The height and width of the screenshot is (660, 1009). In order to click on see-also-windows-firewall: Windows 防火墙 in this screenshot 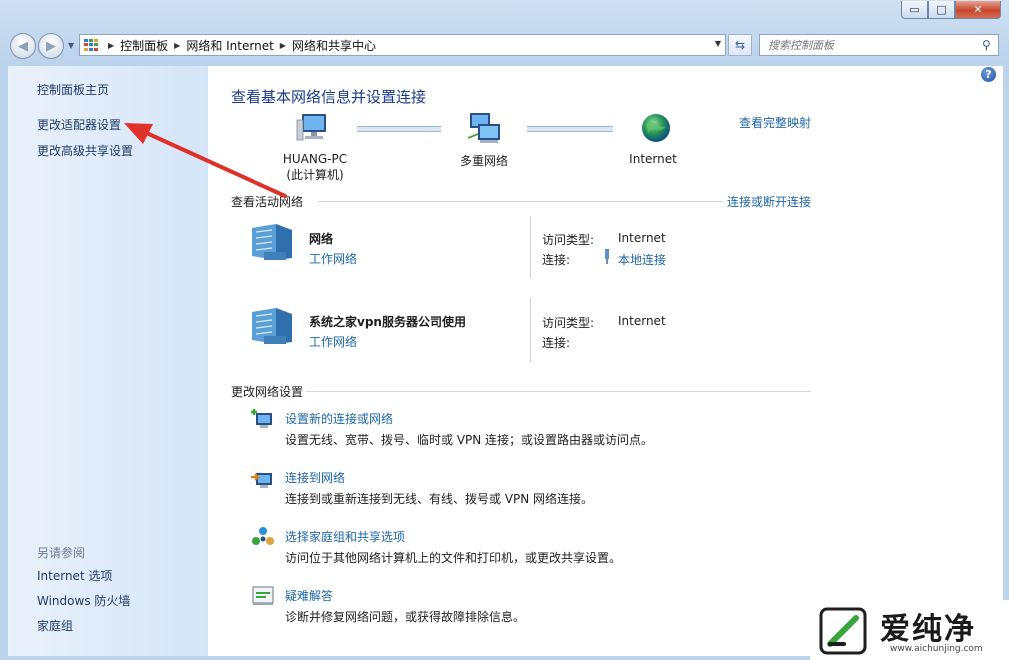, I will do `click(83, 600)`.